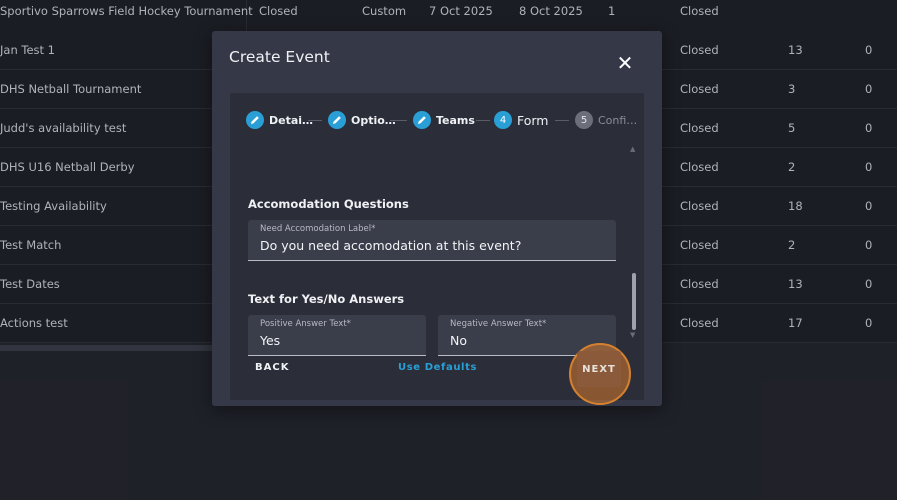 This screenshot has height=500, width=897. I want to click on vertical-scrollbar-thumb, so click(634, 301).